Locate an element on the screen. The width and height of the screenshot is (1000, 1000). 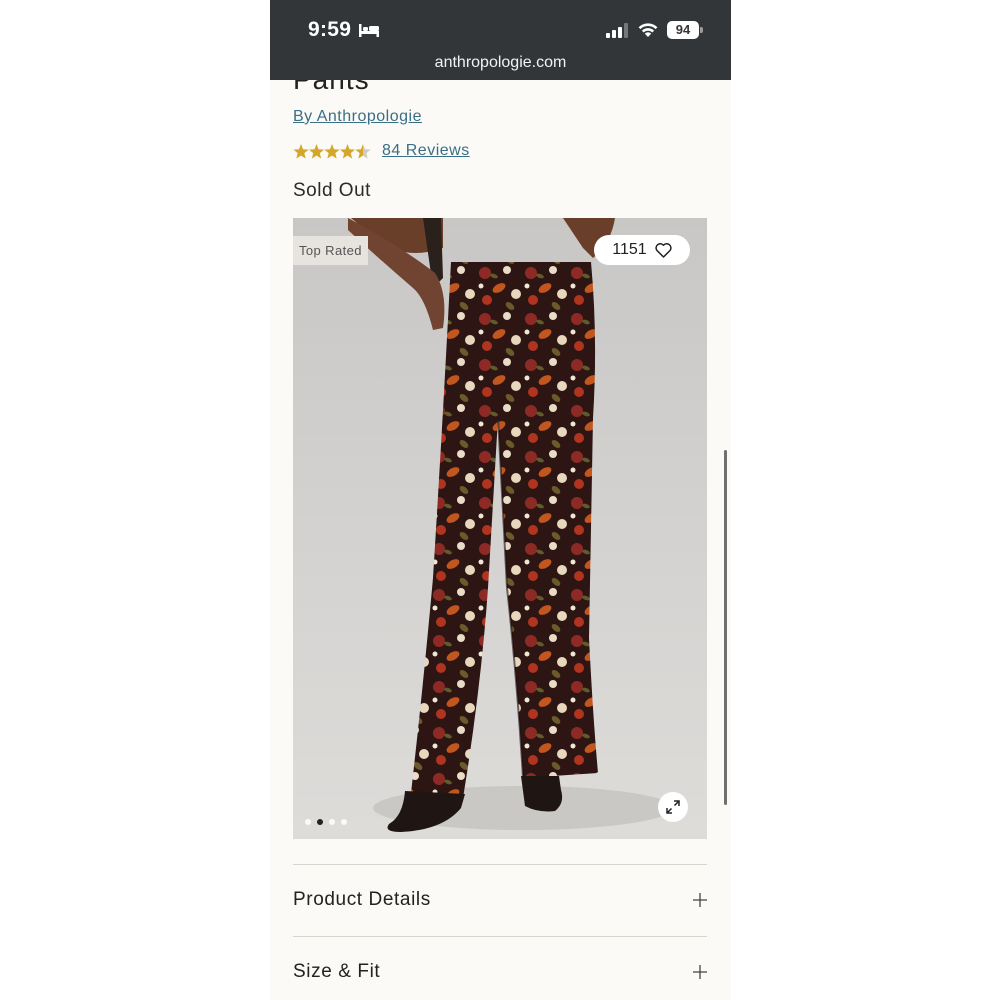
favorite-button: 1151 is located at coordinates (642, 250).